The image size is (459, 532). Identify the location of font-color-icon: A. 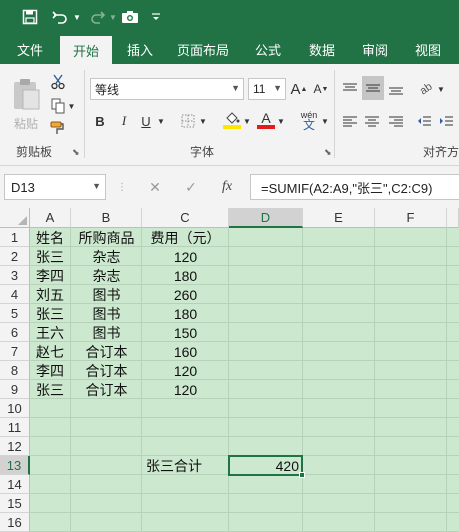
(266, 120).